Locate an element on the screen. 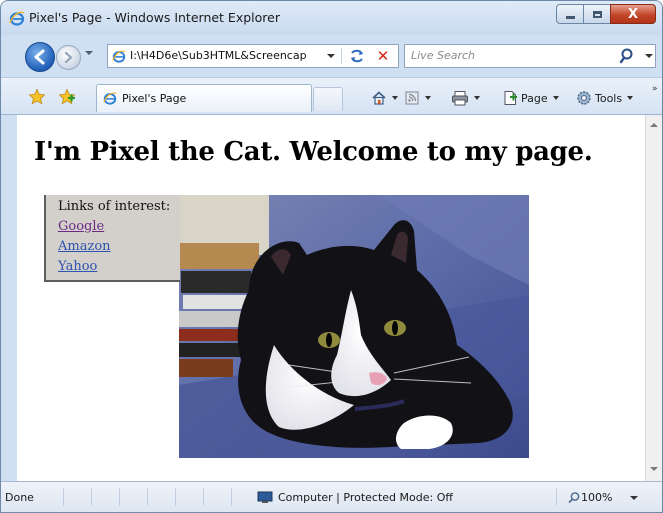 The width and height of the screenshot is (663, 513). home-dropdown-icon is located at coordinates (395, 98).